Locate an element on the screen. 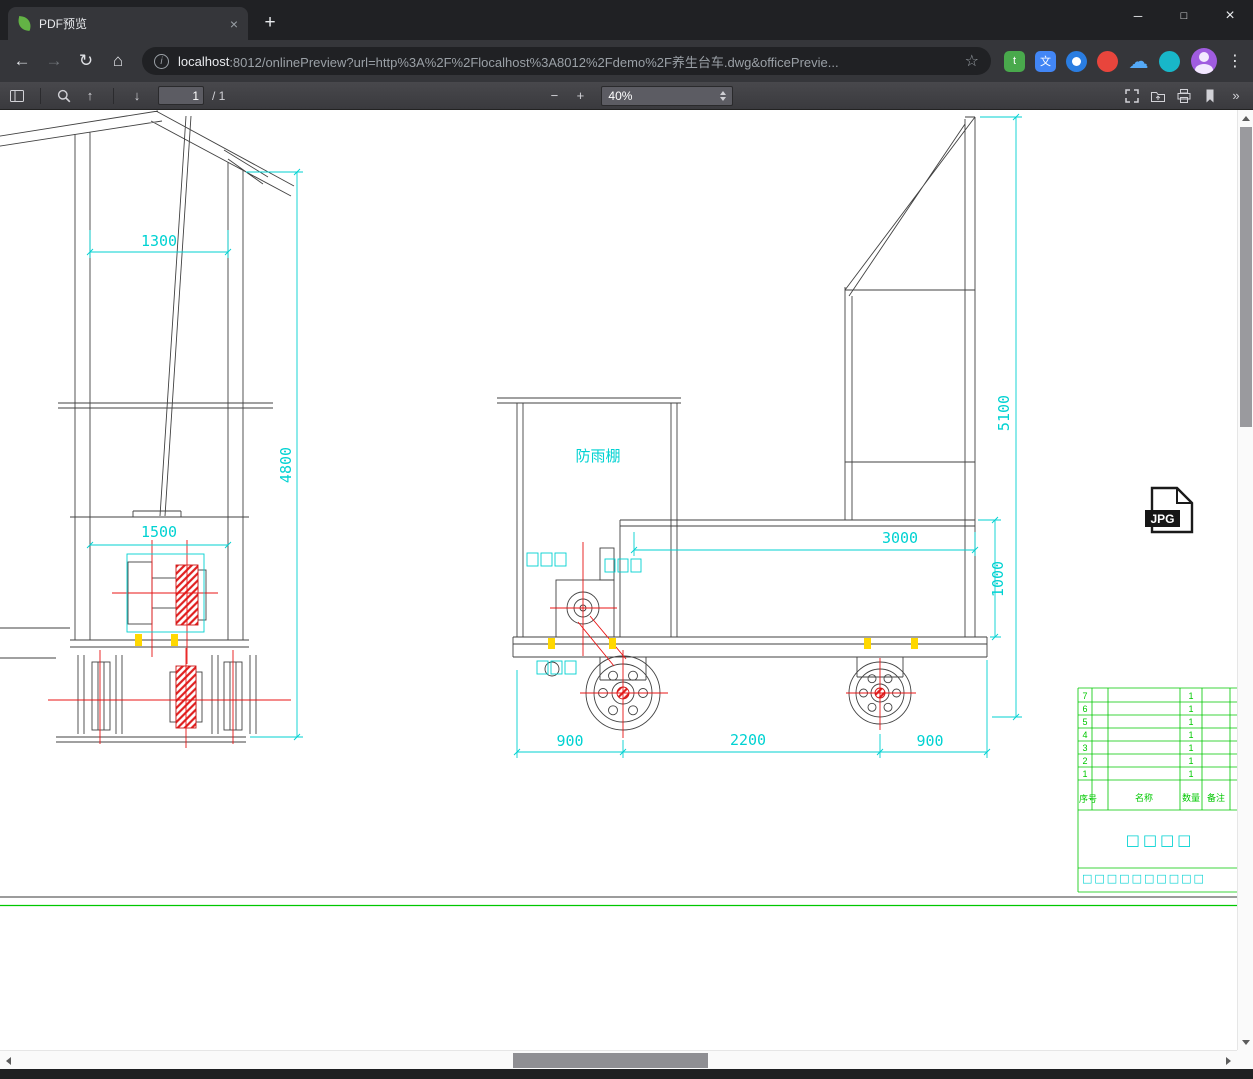 The height and width of the screenshot is (1079, 1253). row-no: 7 is located at coordinates (1084, 696).